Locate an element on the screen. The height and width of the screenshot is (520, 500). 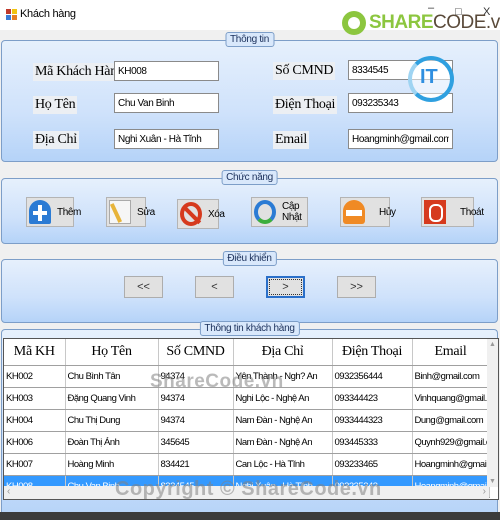
previous-record-button: < is located at coordinates (214, 287).